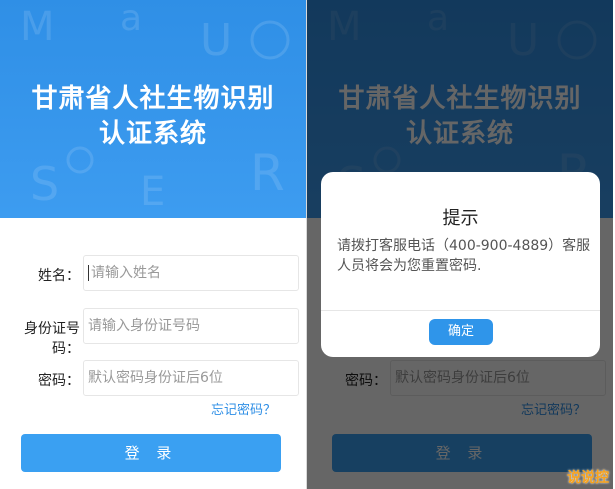 The image size is (615, 489). What do you see at coordinates (152, 134) in the screenshot?
I see `app-title-line2: 认证系统` at bounding box center [152, 134].